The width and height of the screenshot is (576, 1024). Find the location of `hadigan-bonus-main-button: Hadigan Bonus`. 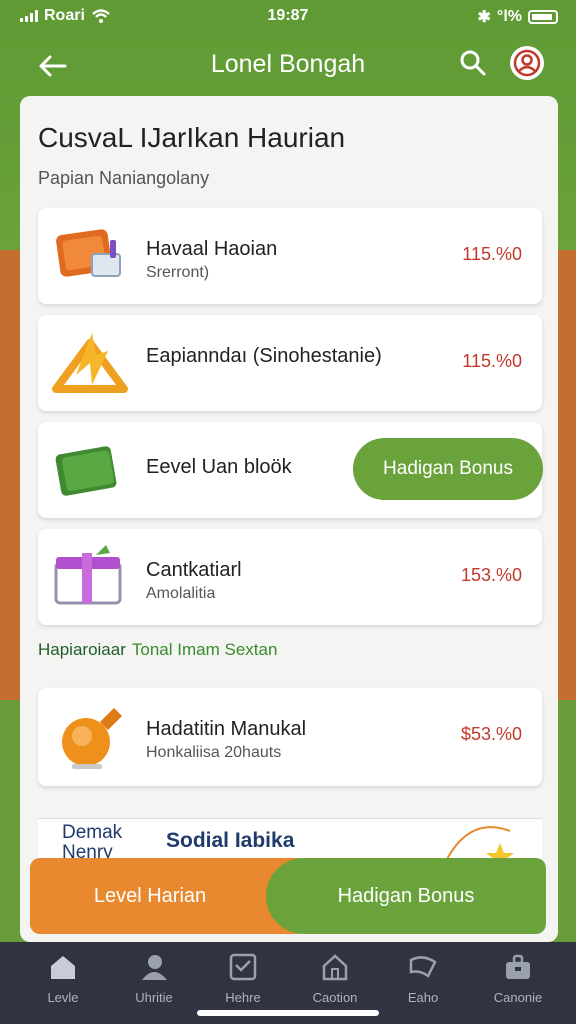

hadigan-bonus-main-button: Hadigan Bonus is located at coordinates (406, 896).